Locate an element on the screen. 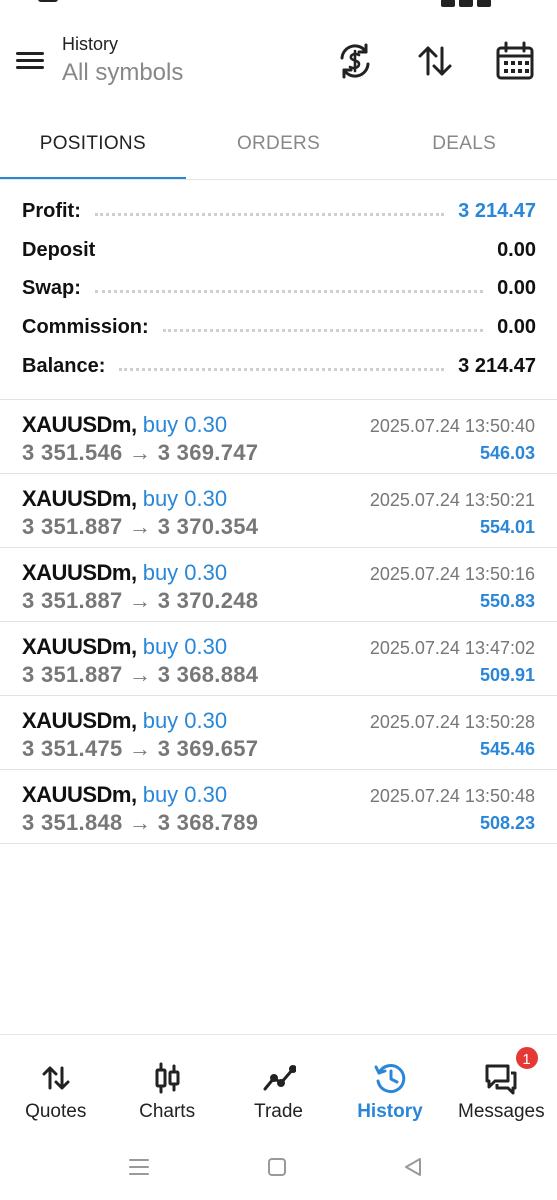 This screenshot has height=1200, width=557. system-nav-bar is located at coordinates (278, 1170).